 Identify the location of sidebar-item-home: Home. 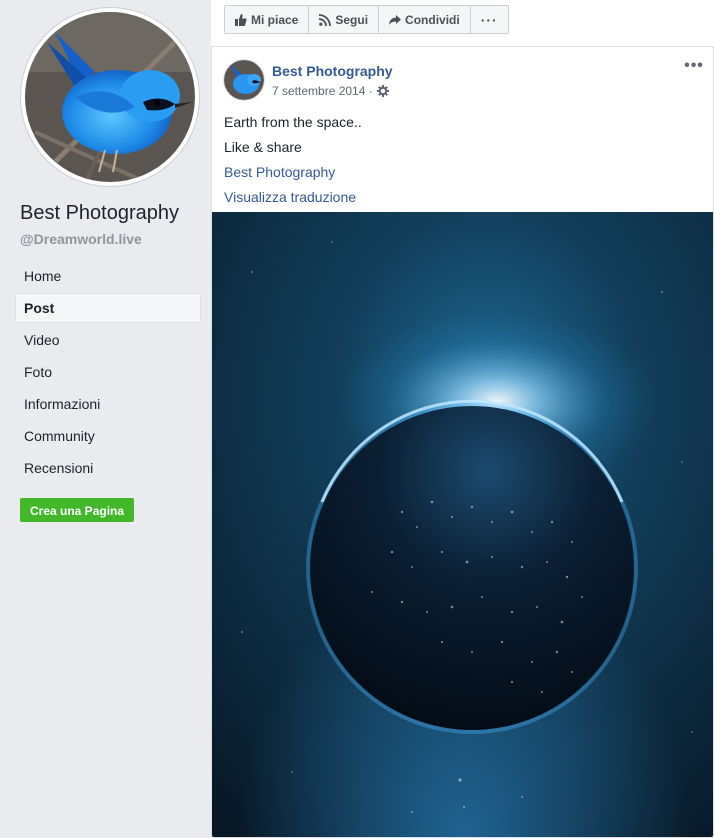
(108, 276).